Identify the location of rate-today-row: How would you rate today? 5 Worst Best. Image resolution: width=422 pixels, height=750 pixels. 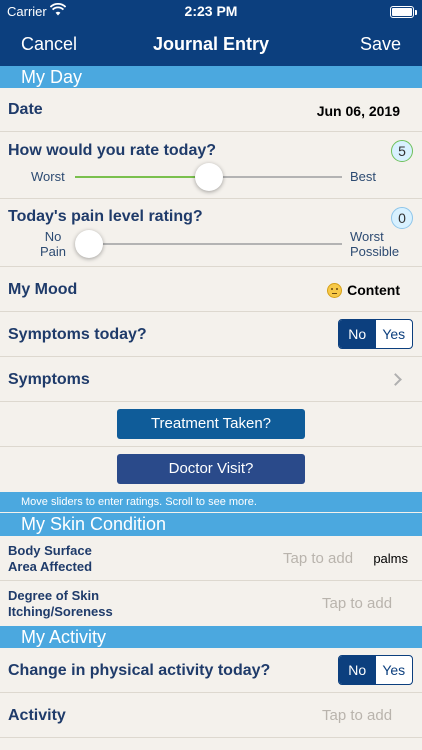
(211, 165).